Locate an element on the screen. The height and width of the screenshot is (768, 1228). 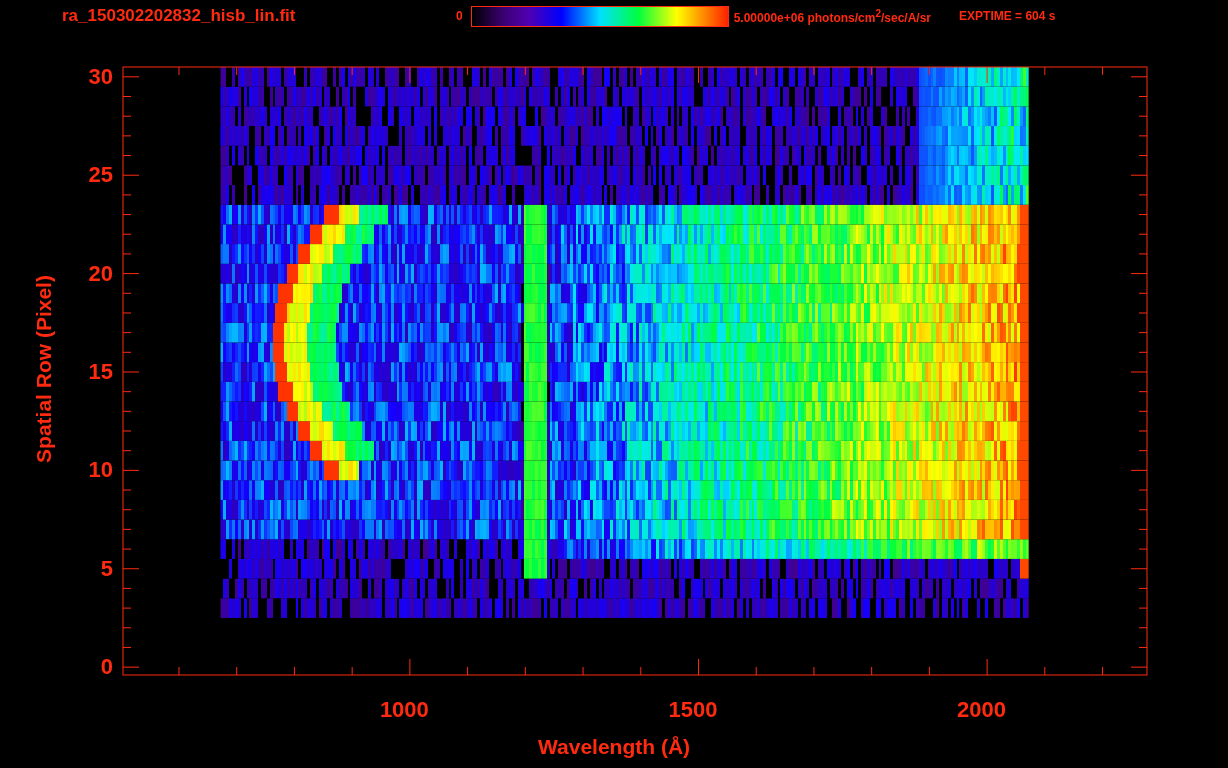
y-tick-label: 5 is located at coordinates (106, 568).